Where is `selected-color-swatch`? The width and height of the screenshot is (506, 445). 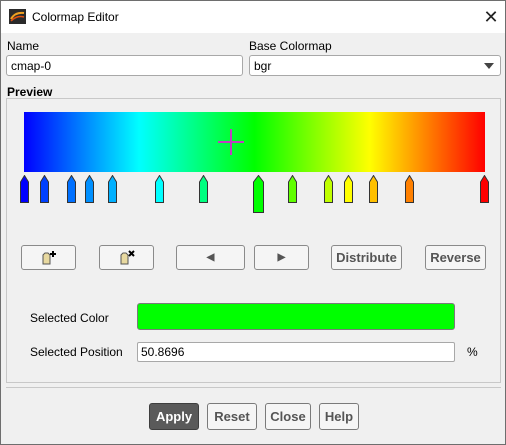 selected-color-swatch is located at coordinates (296, 316).